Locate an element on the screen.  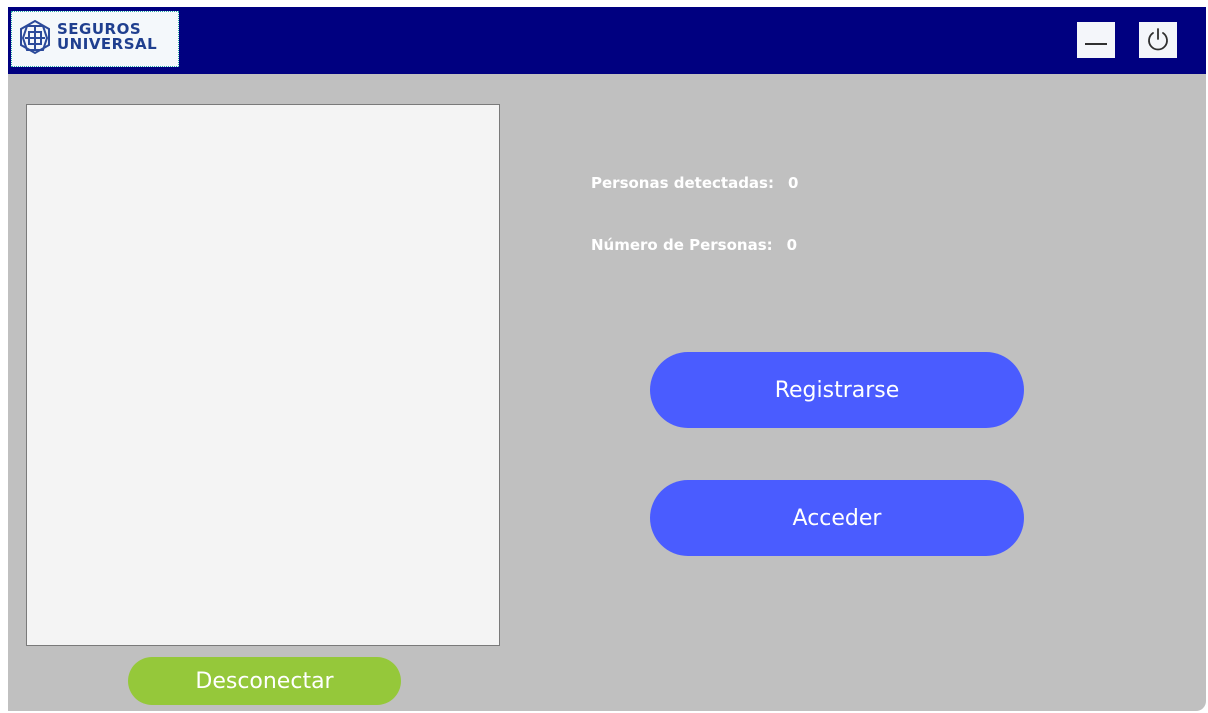
power-button is located at coordinates (1158, 40).